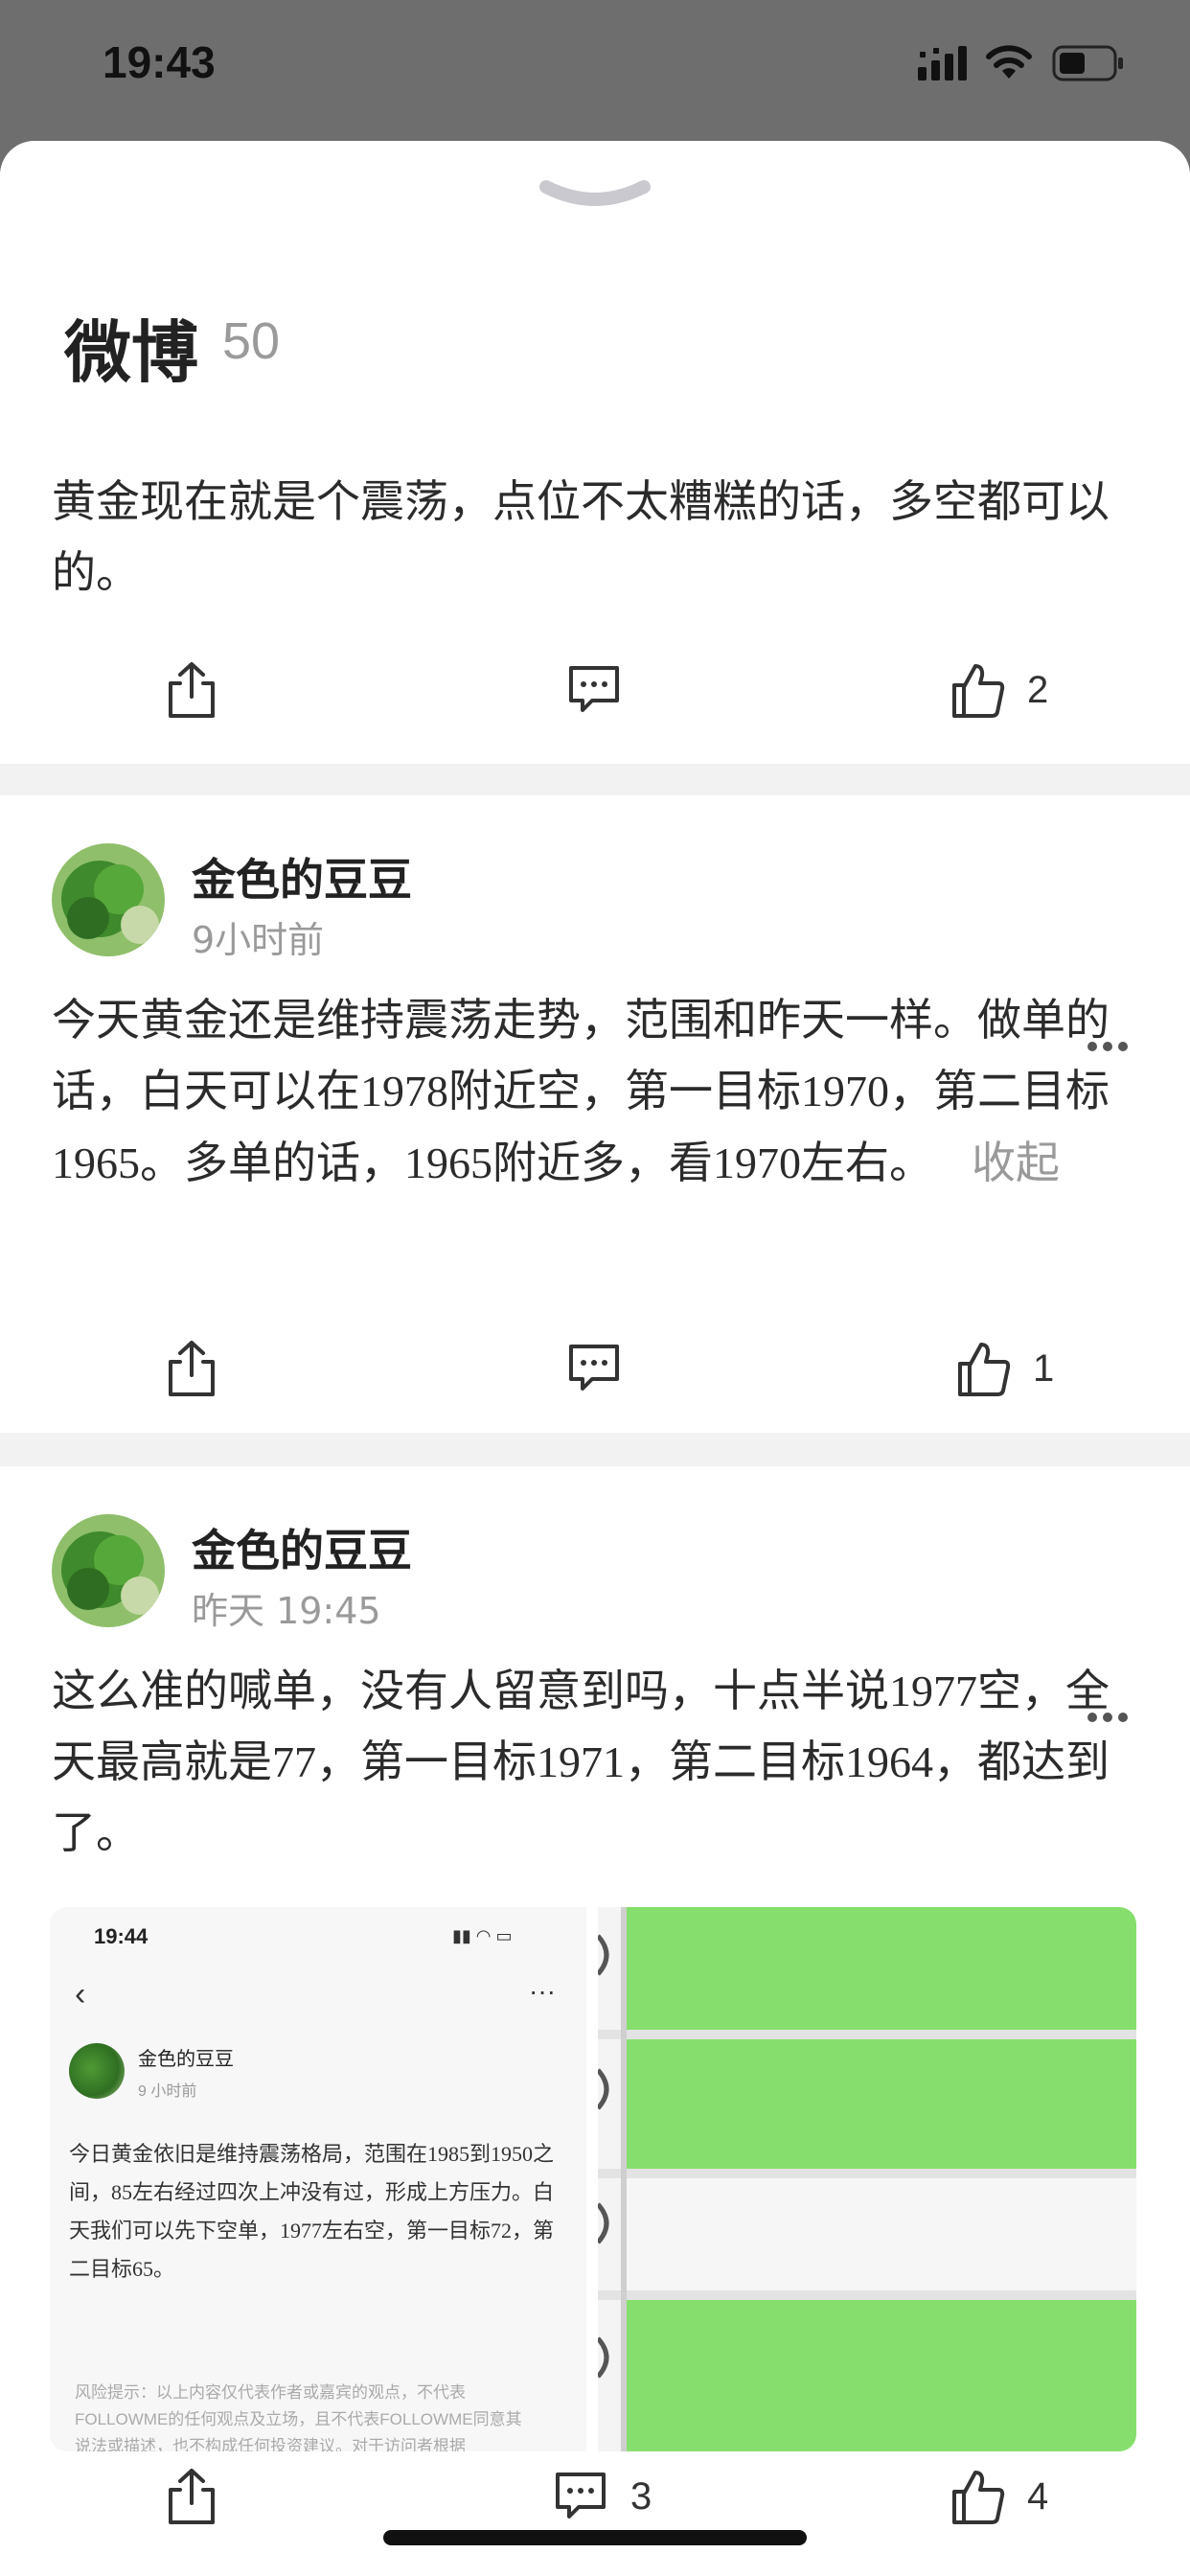  I want to click on post-actions: 2, so click(595, 690).